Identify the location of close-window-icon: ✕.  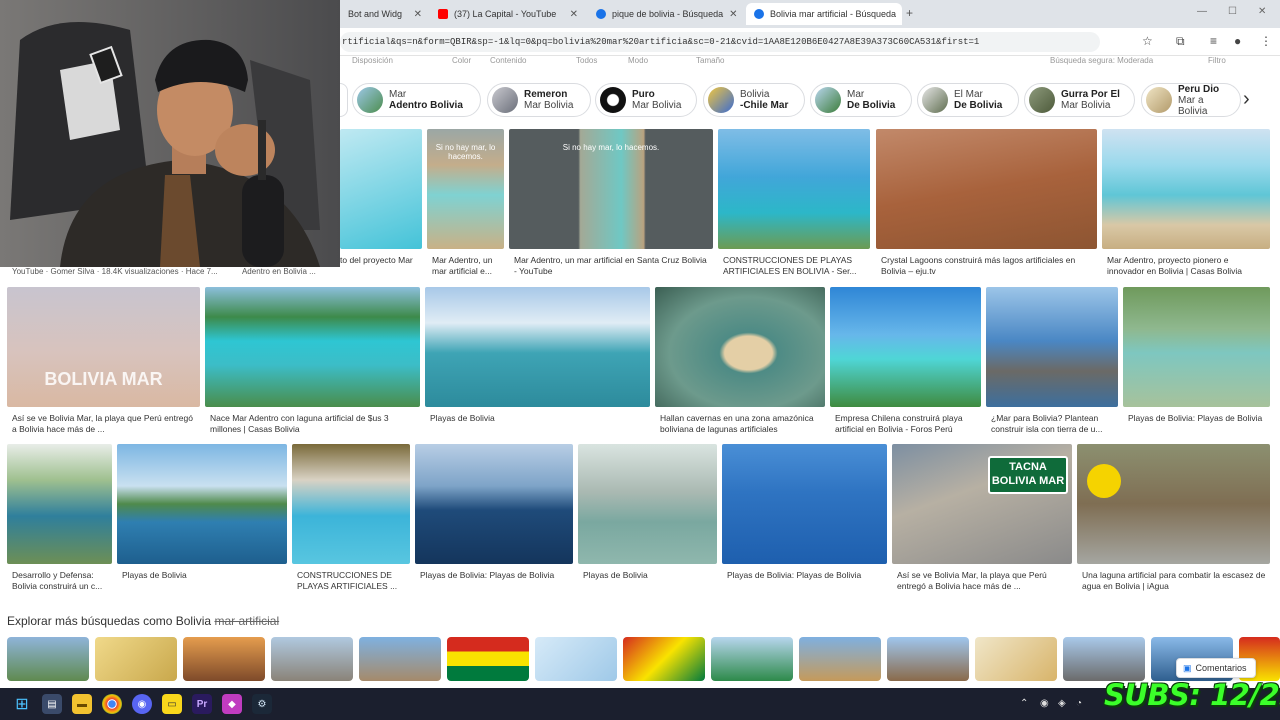
(1262, 11).